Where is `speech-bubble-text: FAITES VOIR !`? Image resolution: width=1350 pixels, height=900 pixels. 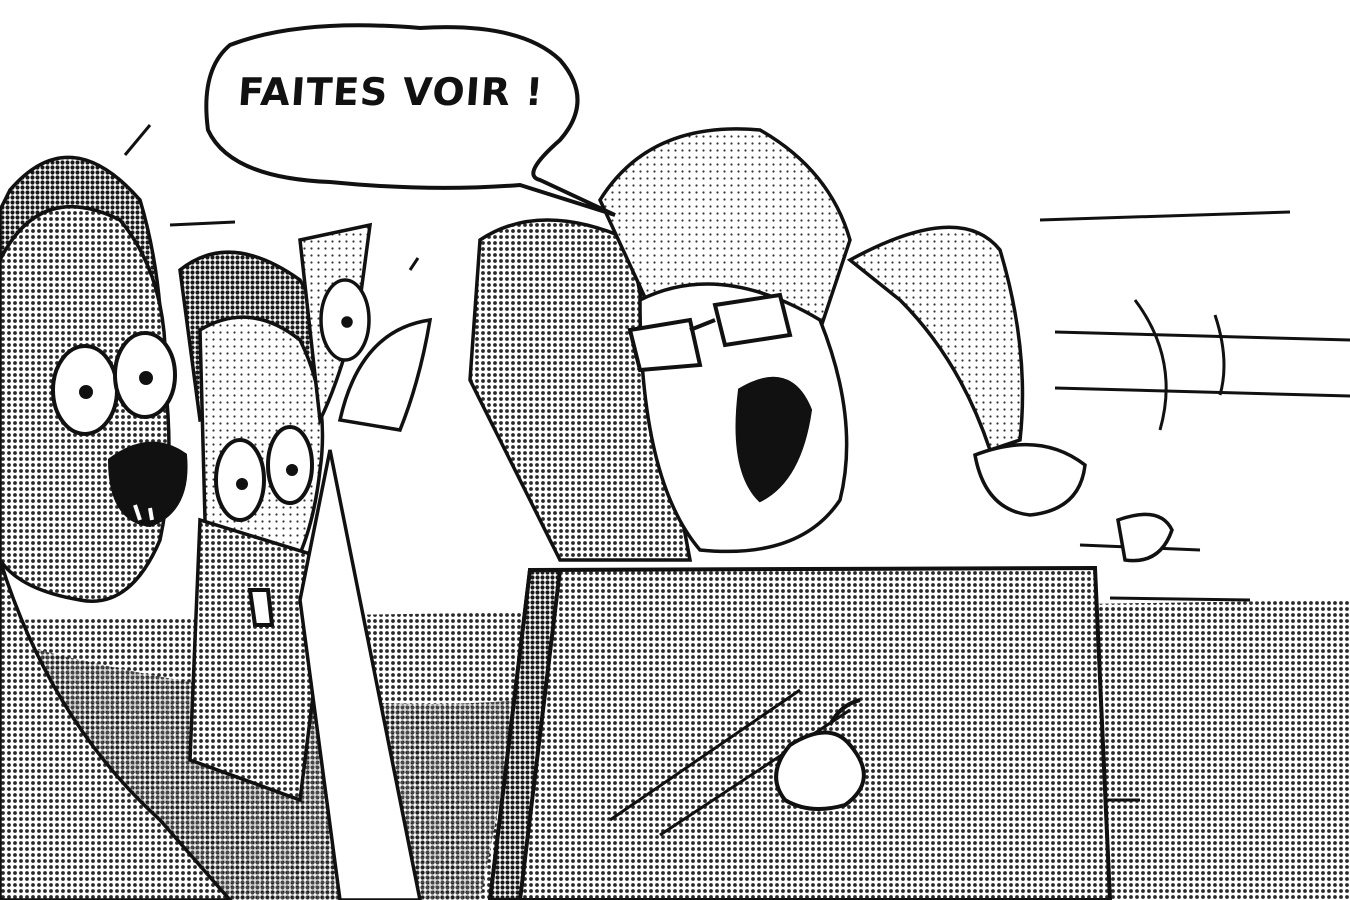
speech-bubble-text: FAITES VOIR ! is located at coordinates (391, 92).